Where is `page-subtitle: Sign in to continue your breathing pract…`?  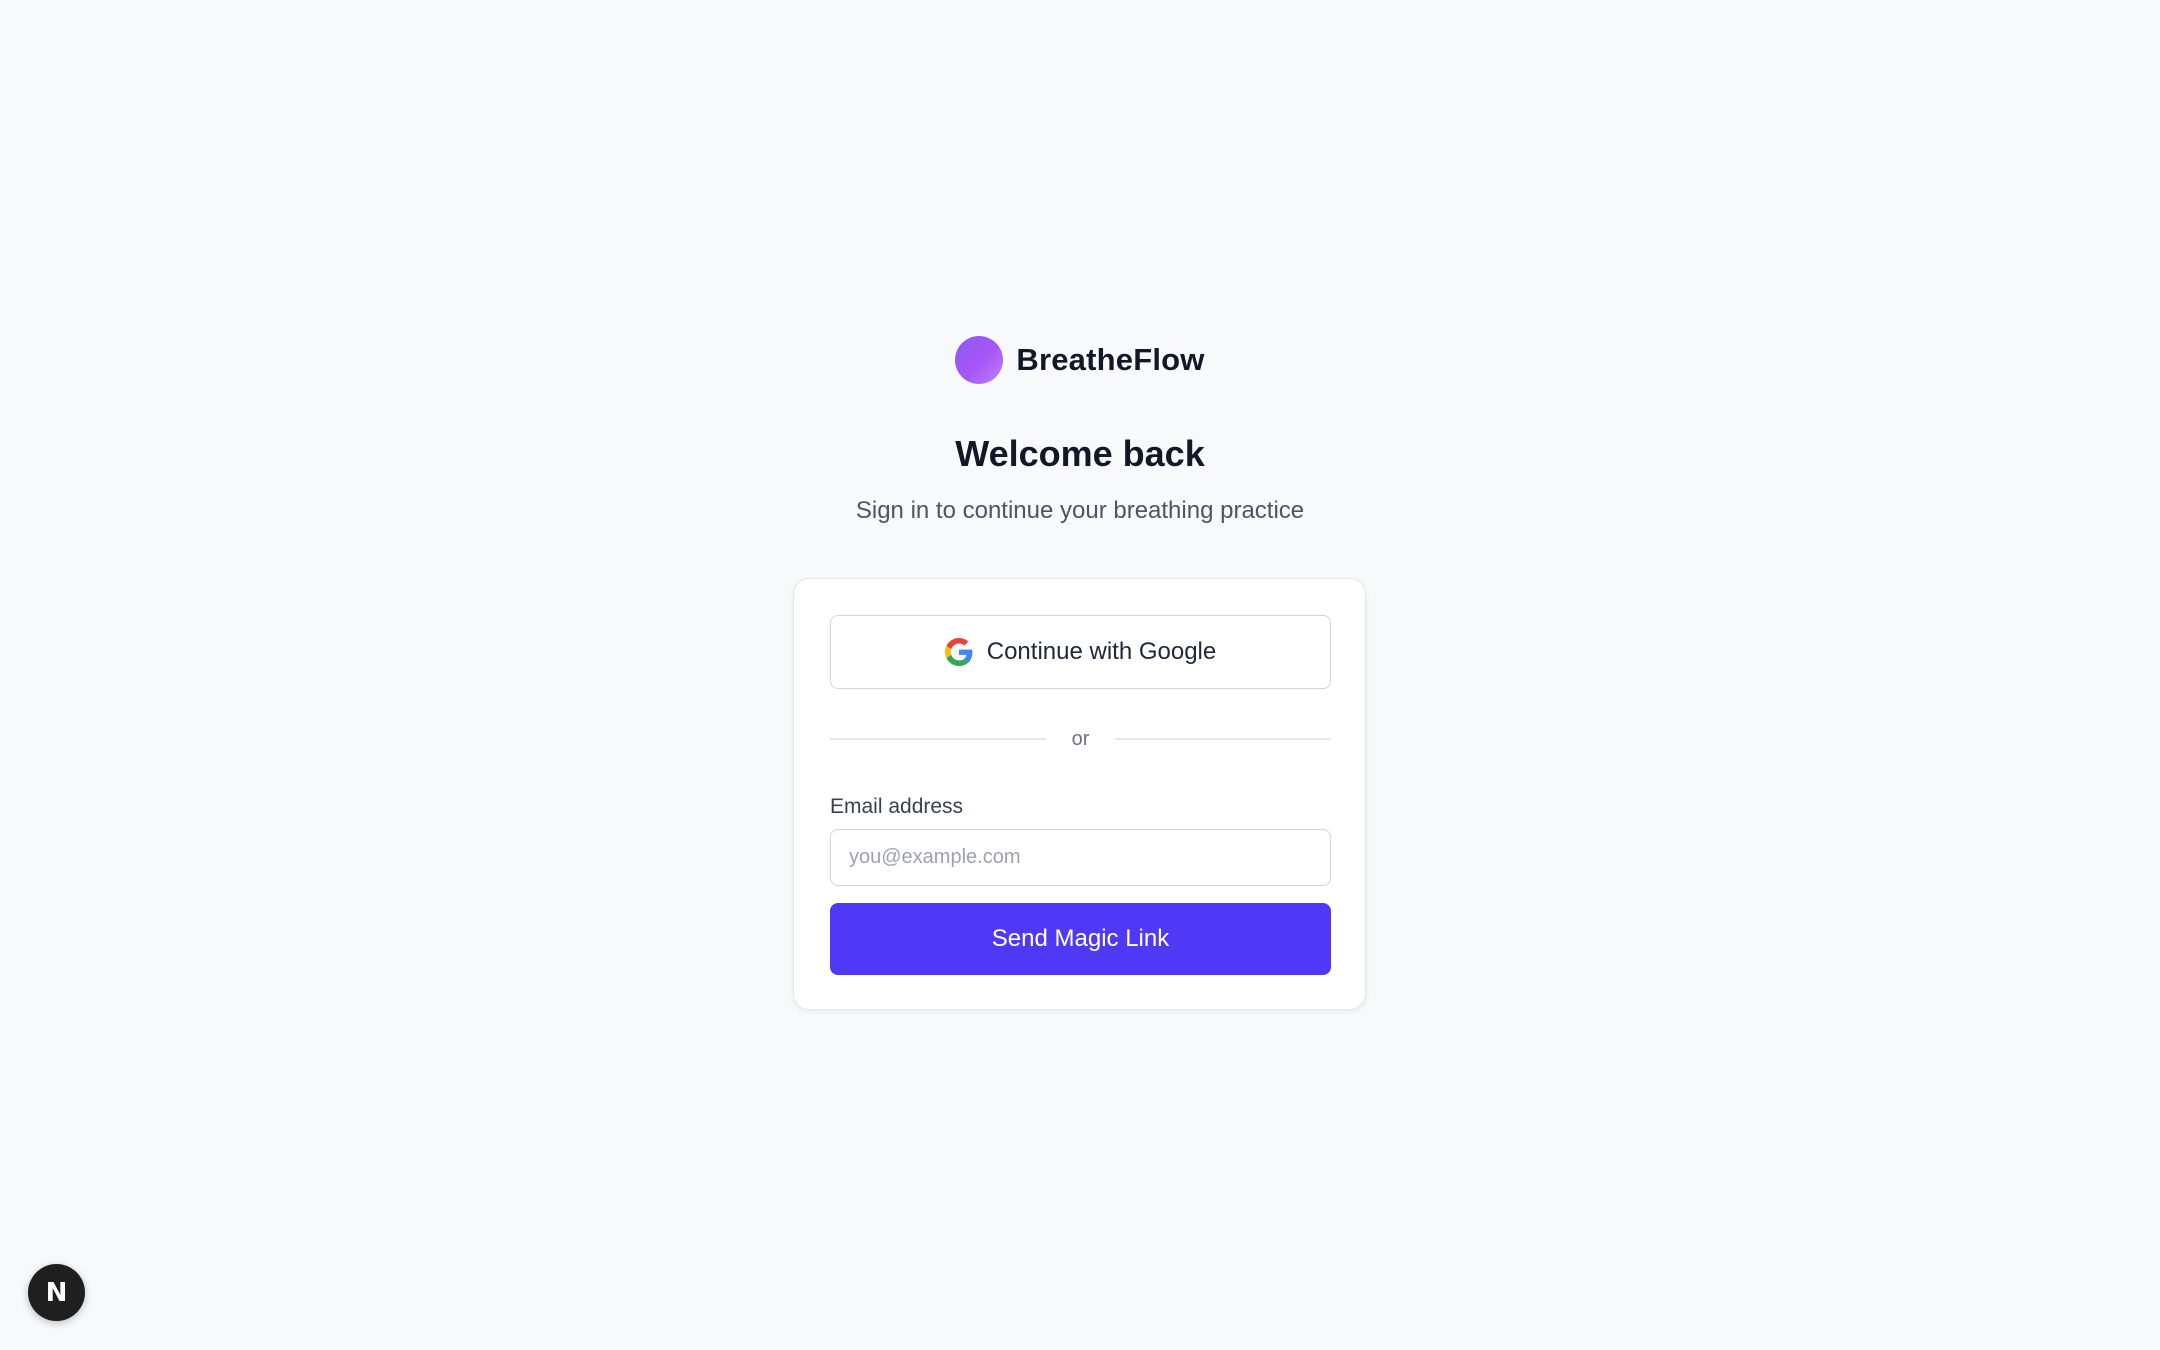 page-subtitle: Sign in to continue your breathing pract… is located at coordinates (1080, 510).